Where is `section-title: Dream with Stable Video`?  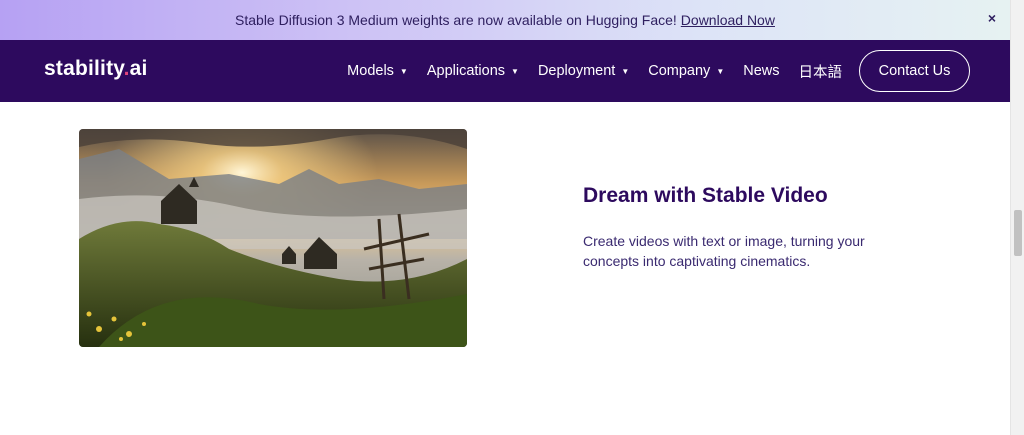
section-title: Dream with Stable Video is located at coordinates (705, 195).